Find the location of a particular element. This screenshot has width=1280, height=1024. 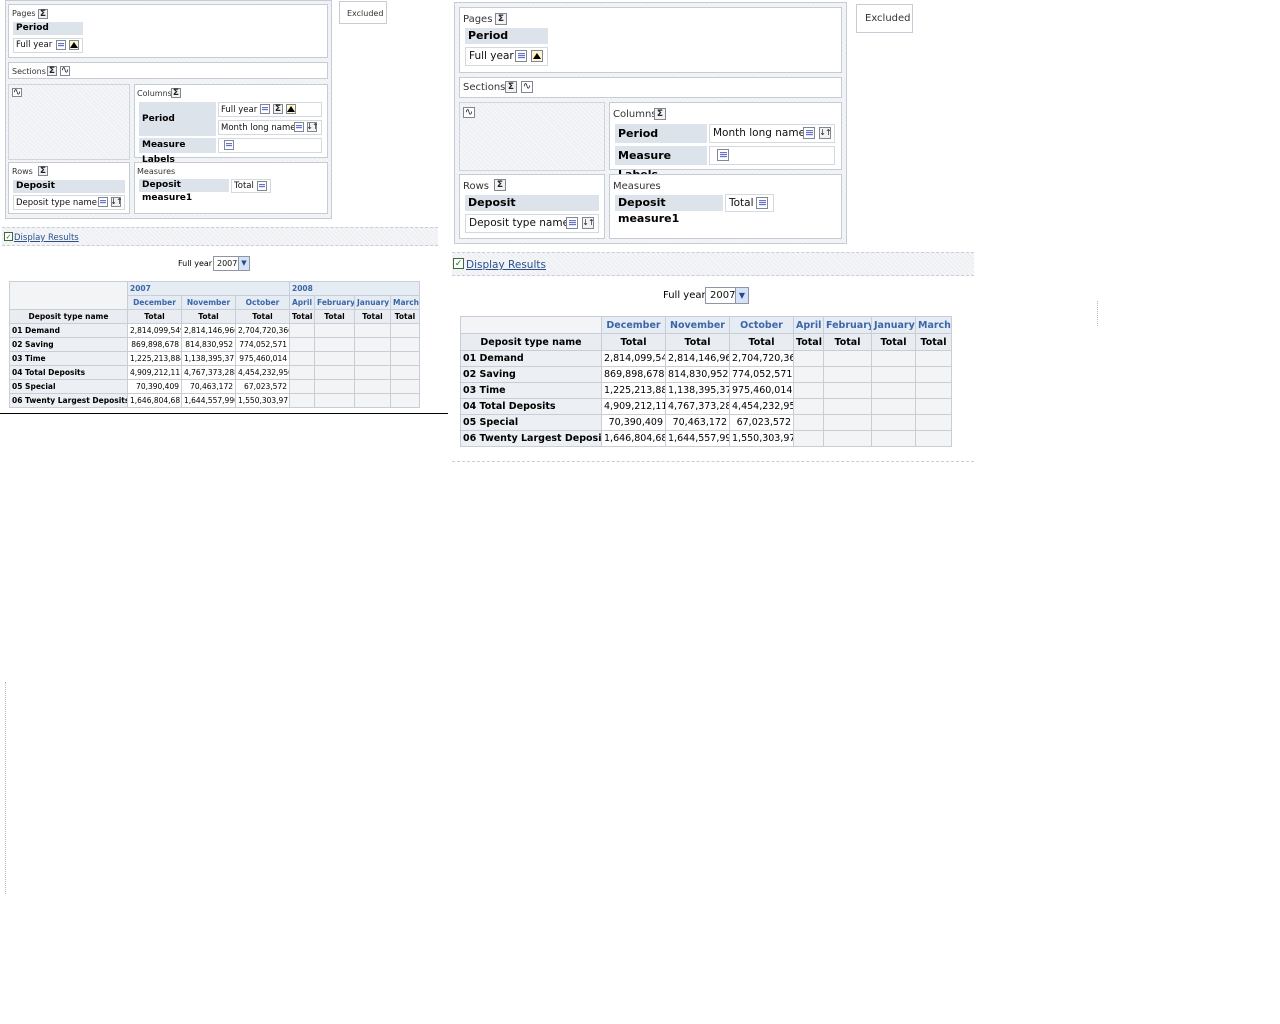

sections-area: Sections is located at coordinates (168, 70).